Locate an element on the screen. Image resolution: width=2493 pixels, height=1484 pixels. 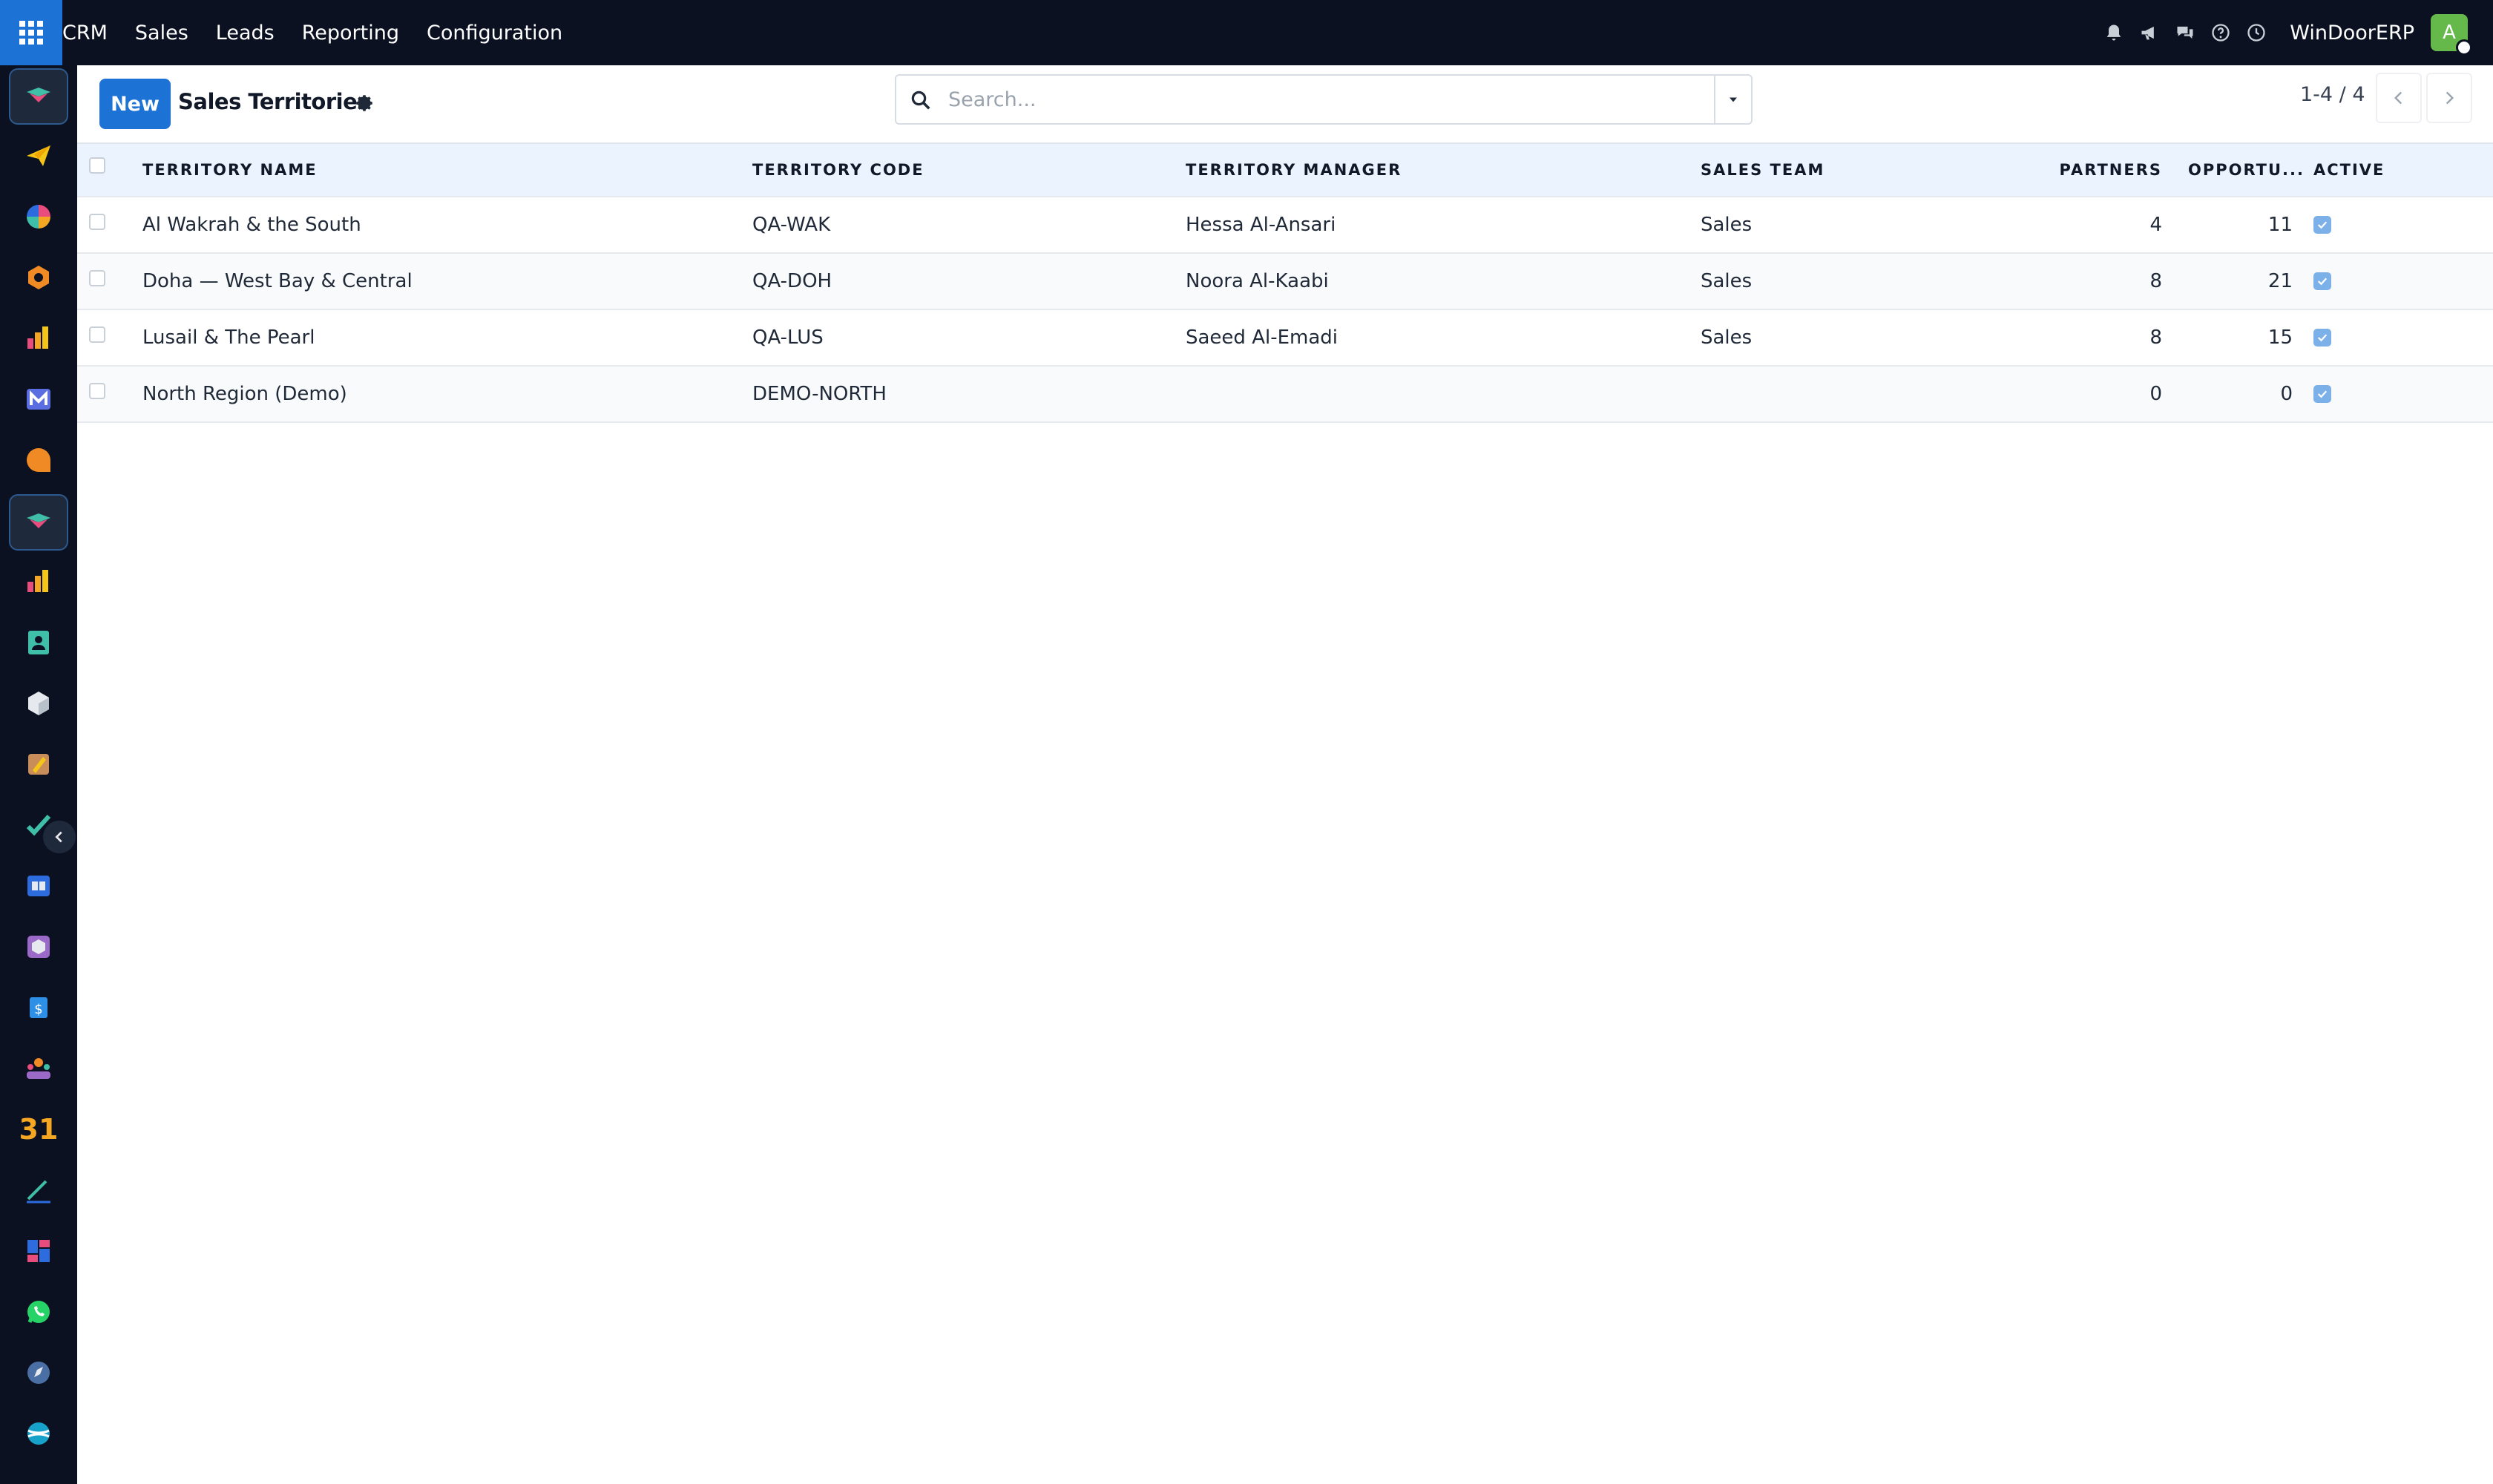
pager-next-button is located at coordinates (2449, 98).